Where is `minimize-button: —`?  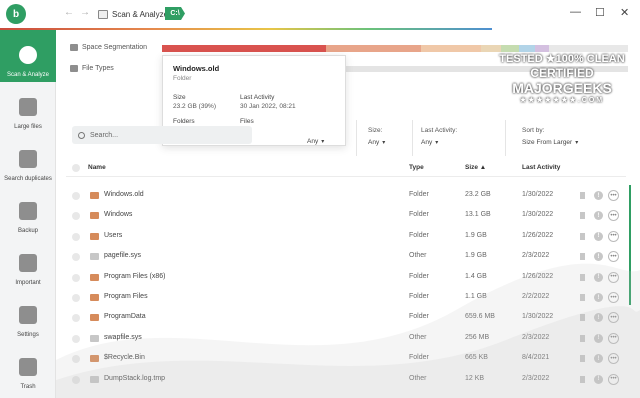
minimize-button: — is located at coordinates (575, 12).